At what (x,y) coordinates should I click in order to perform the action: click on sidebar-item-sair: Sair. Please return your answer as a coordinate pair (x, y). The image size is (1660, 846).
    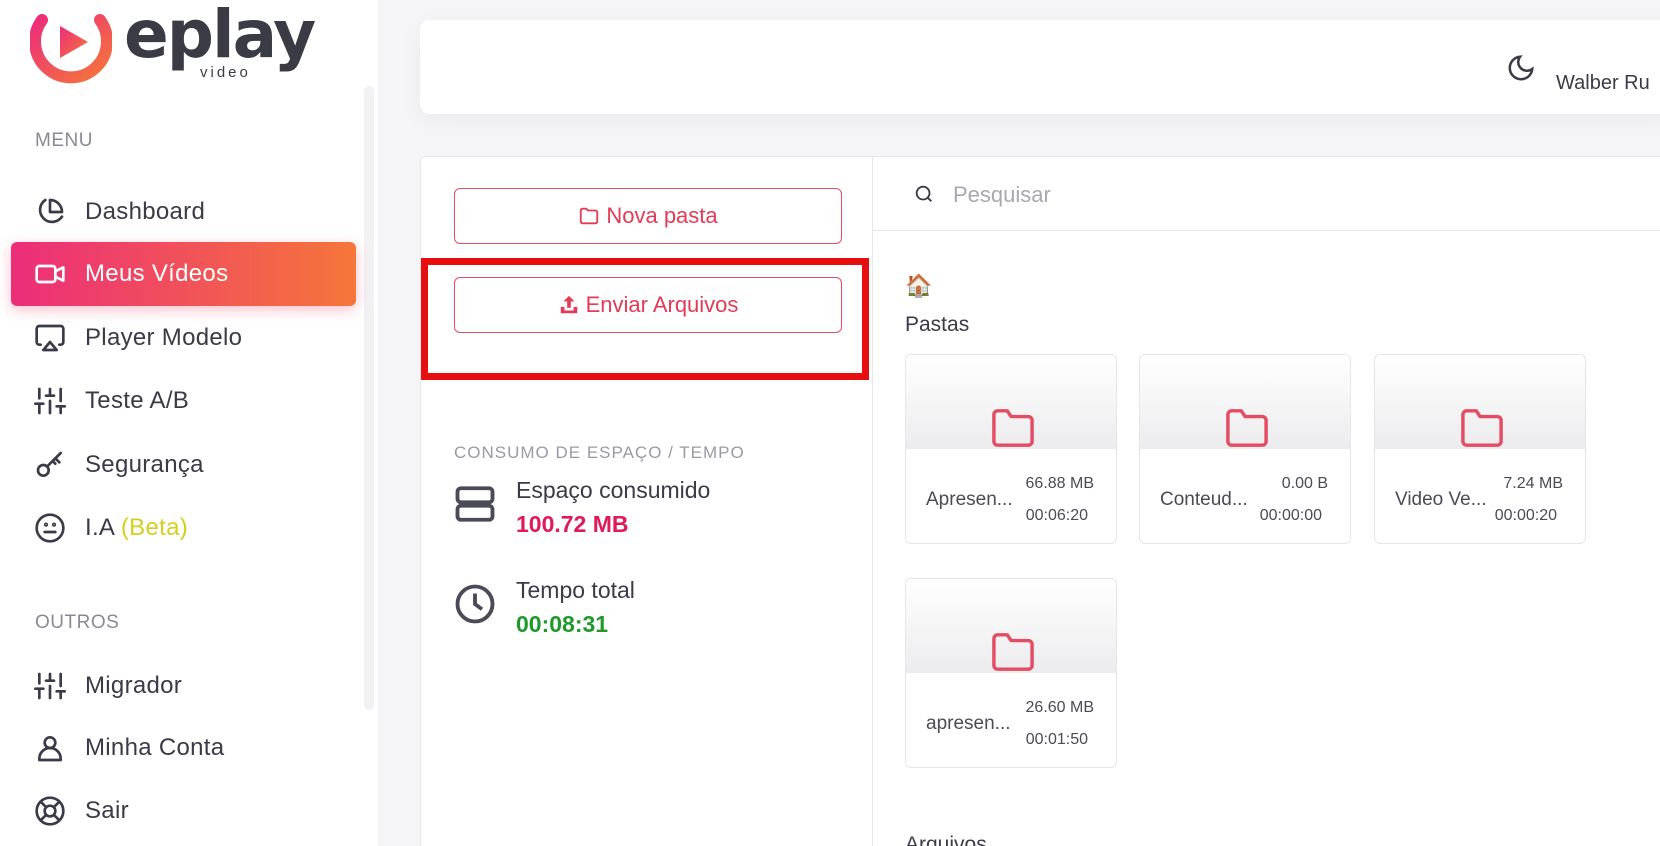
    Looking at the image, I should click on (183, 811).